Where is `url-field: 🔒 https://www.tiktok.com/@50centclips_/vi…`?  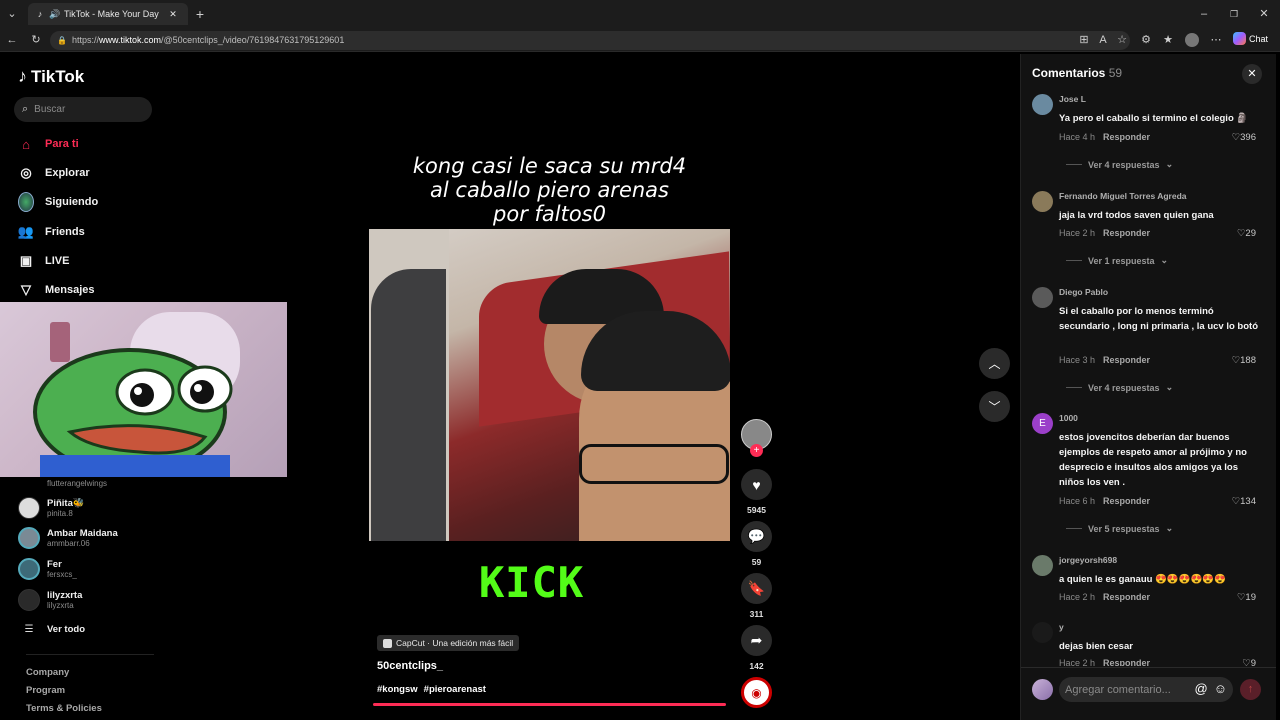
url-field: 🔒 https://www.tiktok.com/@50centclips_/vi… is located at coordinates (590, 40).